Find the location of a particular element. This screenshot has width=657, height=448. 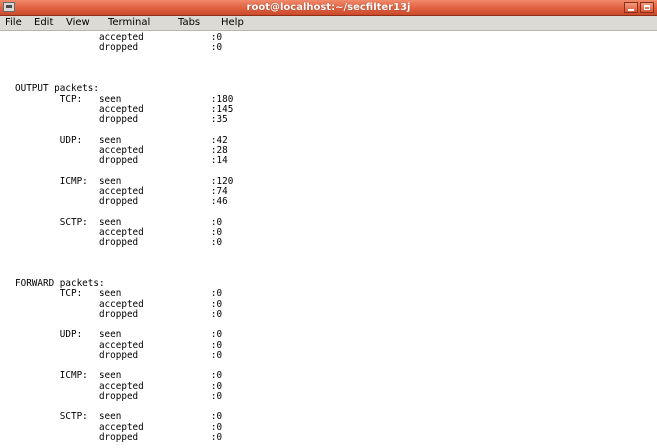

terminal-line: dropped :35 is located at coordinates (121, 119).